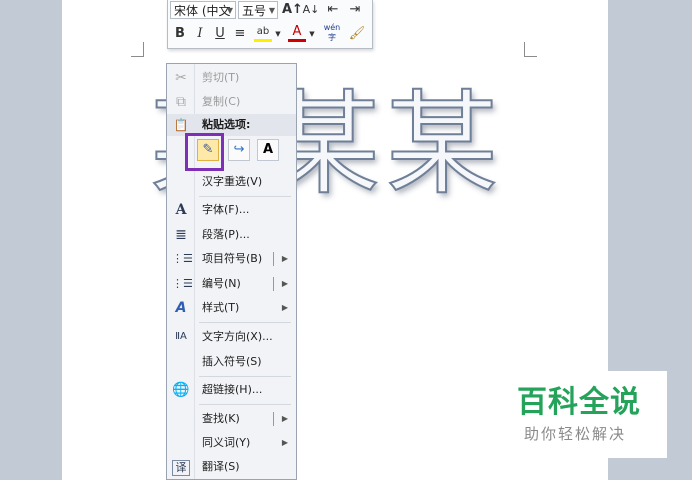 Image resolution: width=692 pixels, height=480 pixels. I want to click on font-icon: A, so click(181, 210).